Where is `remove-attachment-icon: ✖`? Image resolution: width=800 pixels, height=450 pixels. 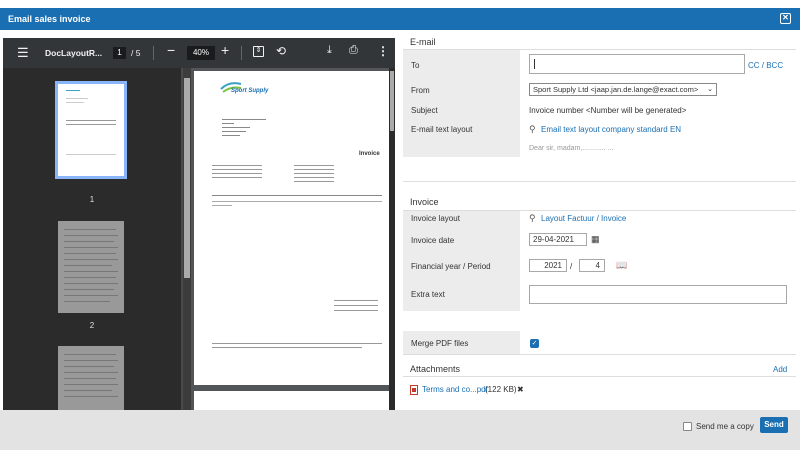 remove-attachment-icon: ✖ is located at coordinates (520, 389).